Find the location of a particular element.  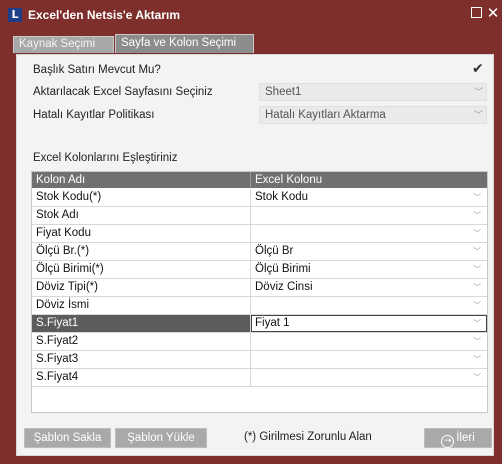

table-row: Ölçü Br.(*) Ölçü Br ﹀ is located at coordinates (259, 252).